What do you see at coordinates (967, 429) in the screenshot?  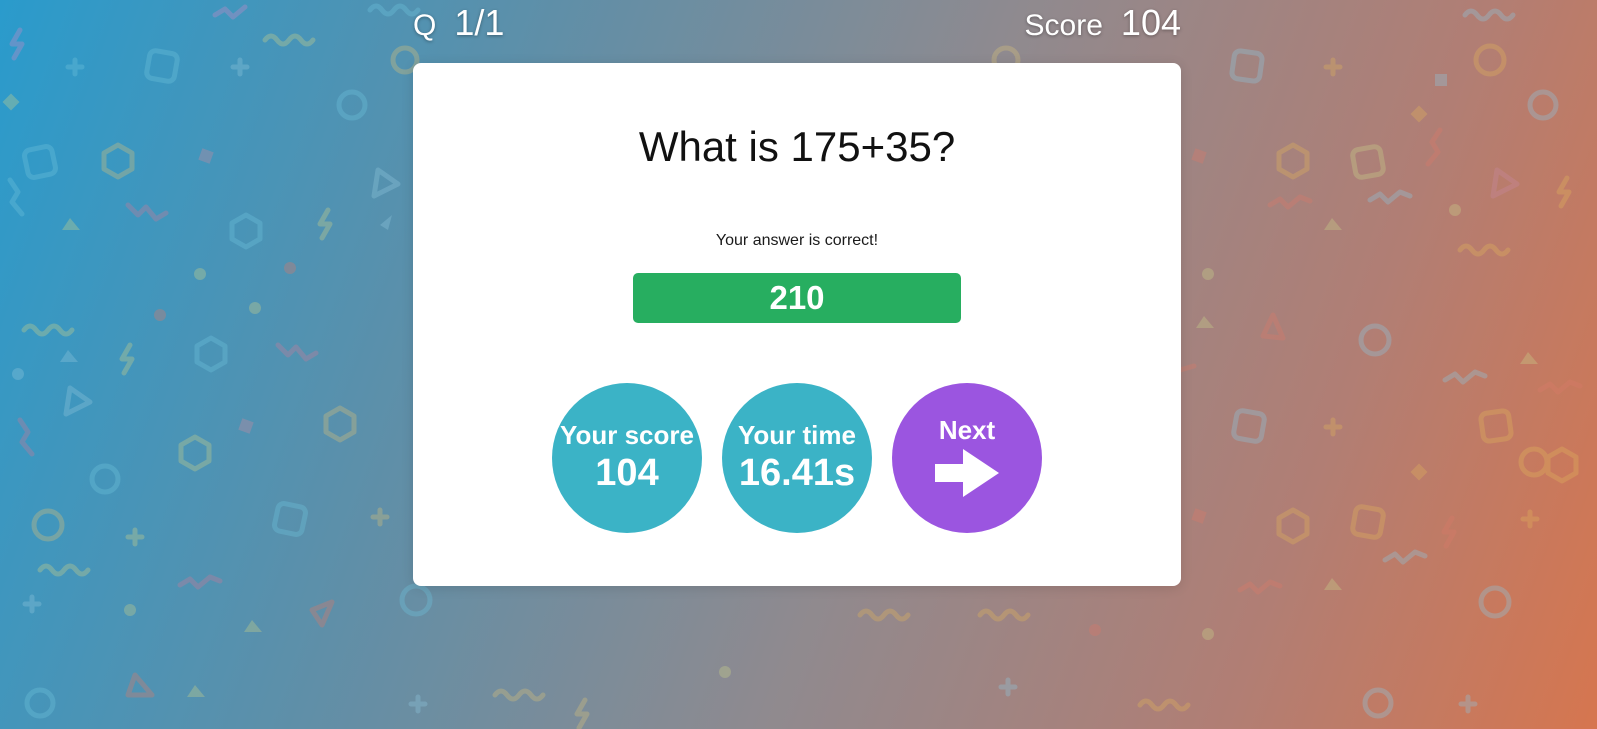 I see `next-button-label: Next` at bounding box center [967, 429].